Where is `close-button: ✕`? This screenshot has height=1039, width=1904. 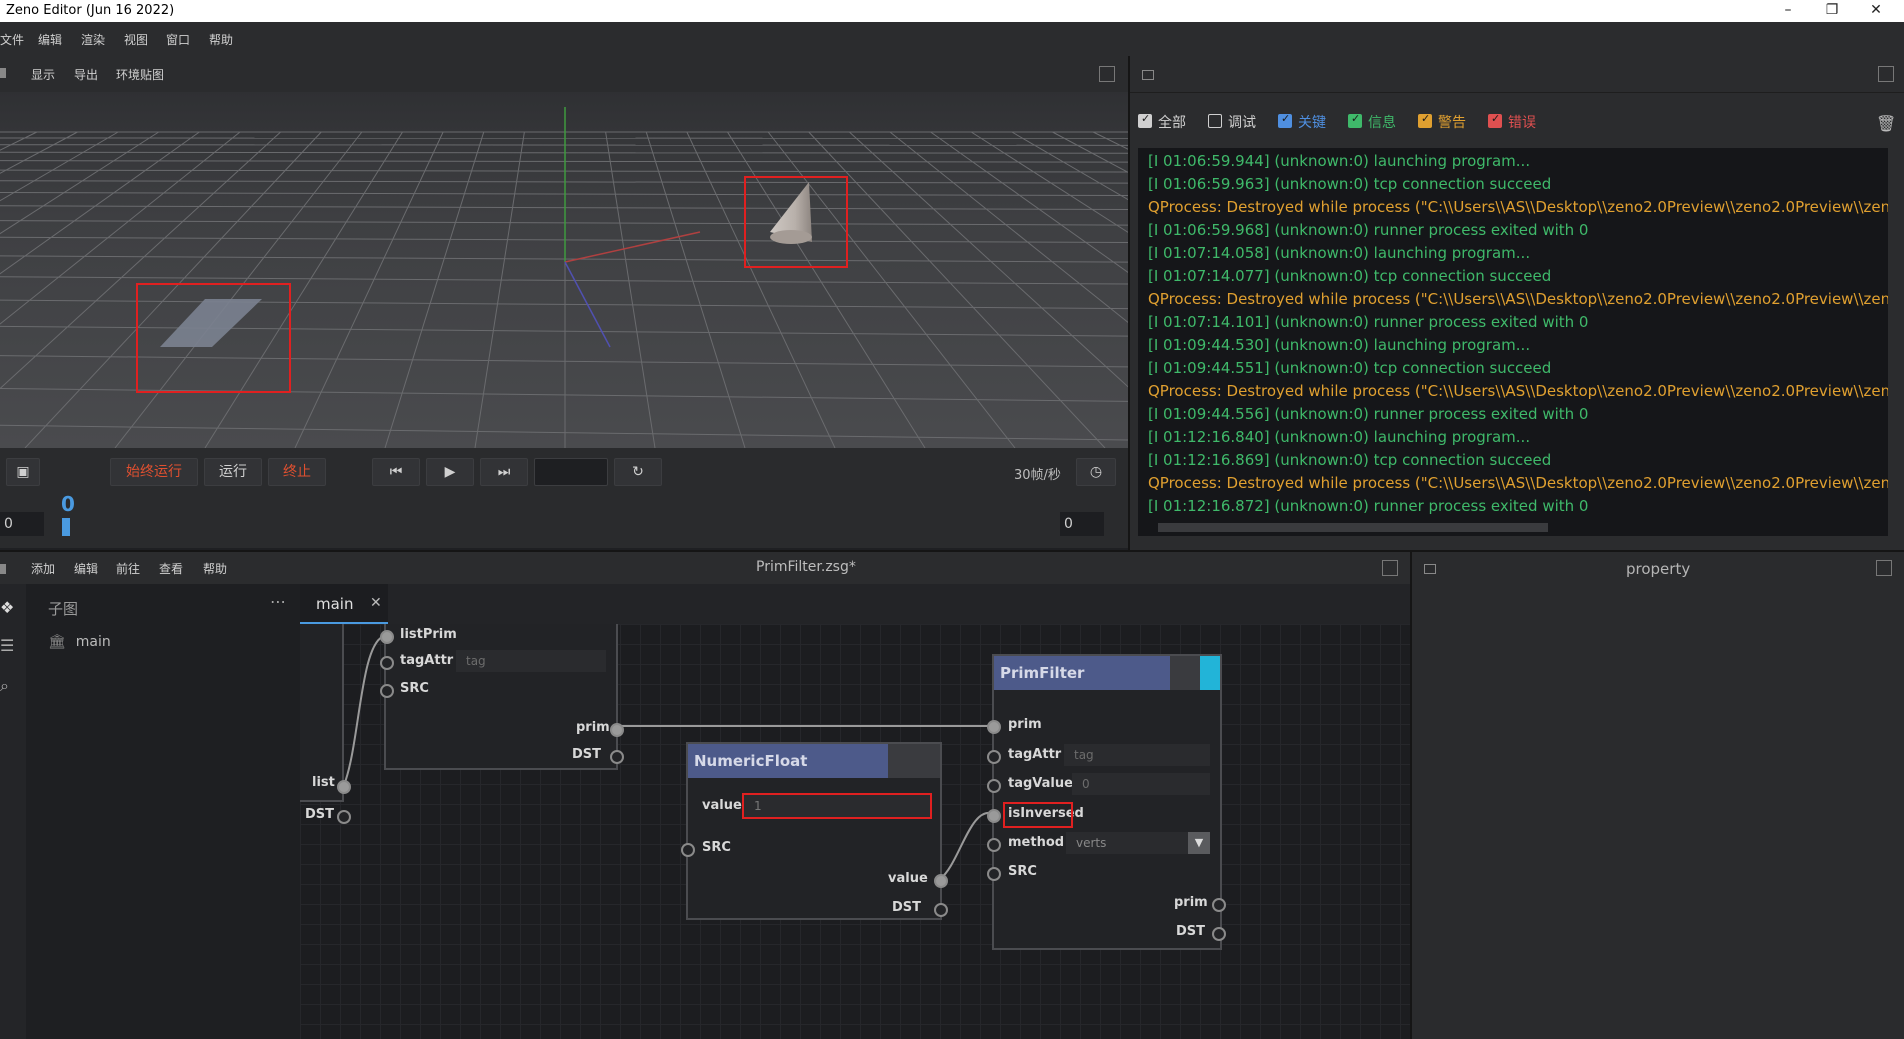
close-button: ✕ is located at coordinates (1876, 11).